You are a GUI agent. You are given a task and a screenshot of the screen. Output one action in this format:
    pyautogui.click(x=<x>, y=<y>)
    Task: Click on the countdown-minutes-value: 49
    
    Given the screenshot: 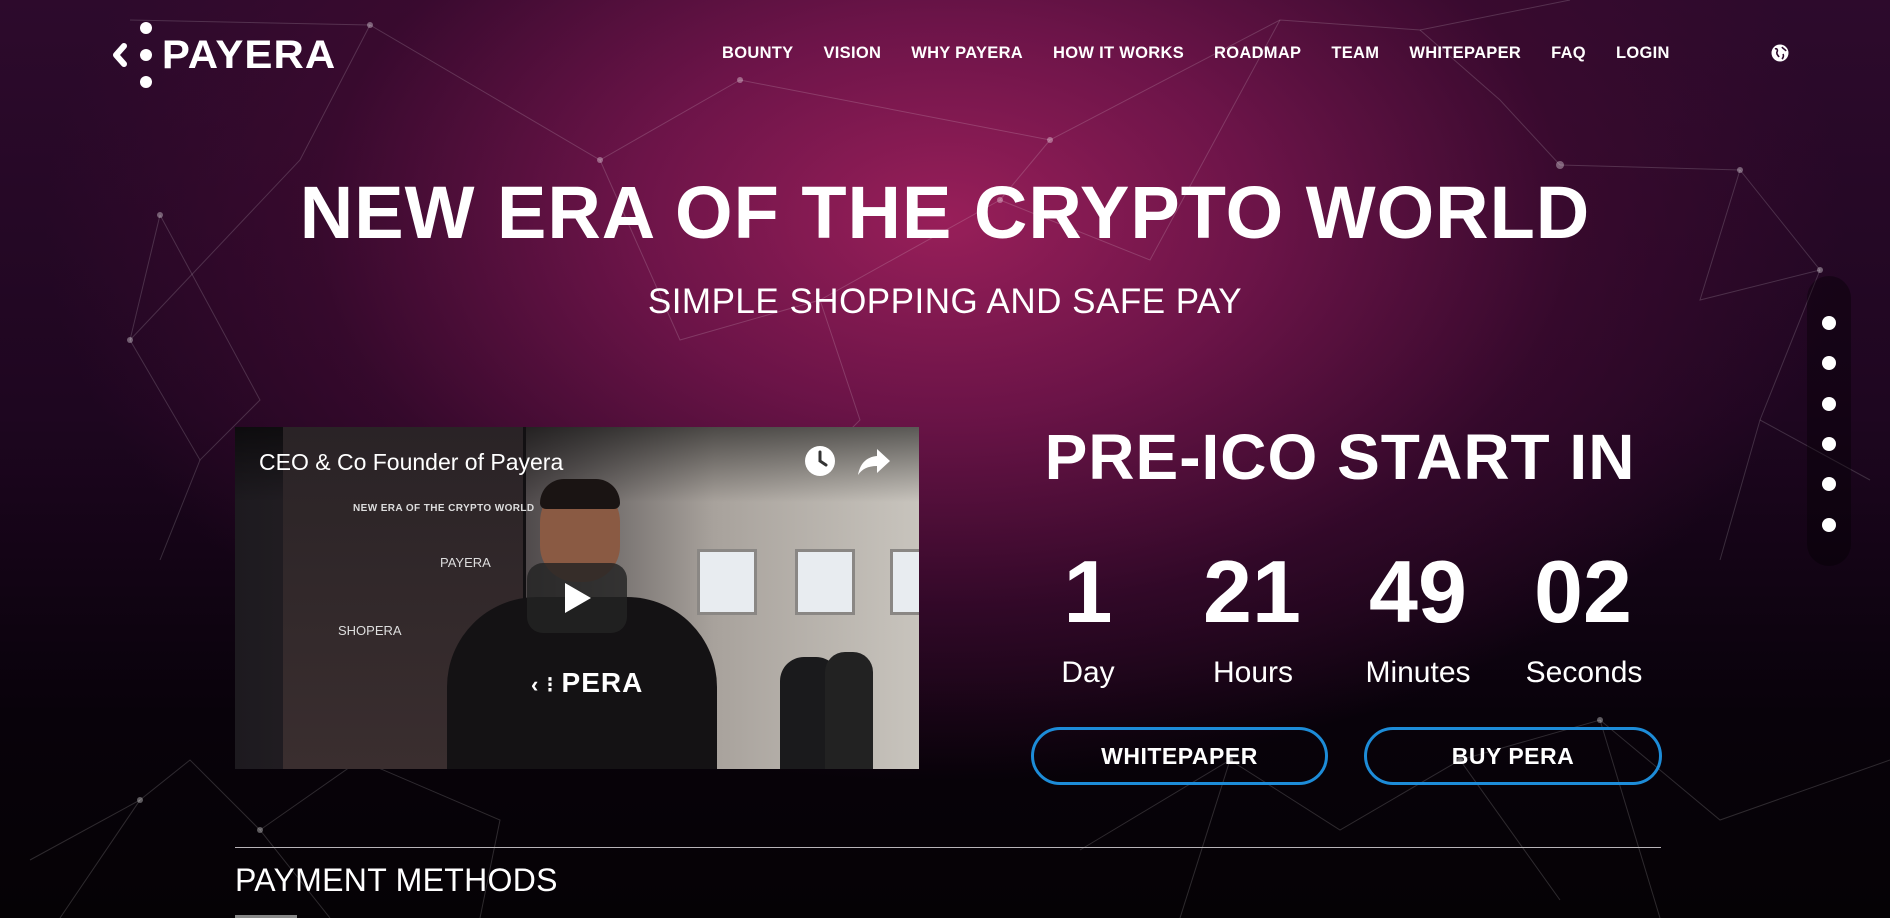 What is the action you would take?
    pyautogui.click(x=1418, y=591)
    